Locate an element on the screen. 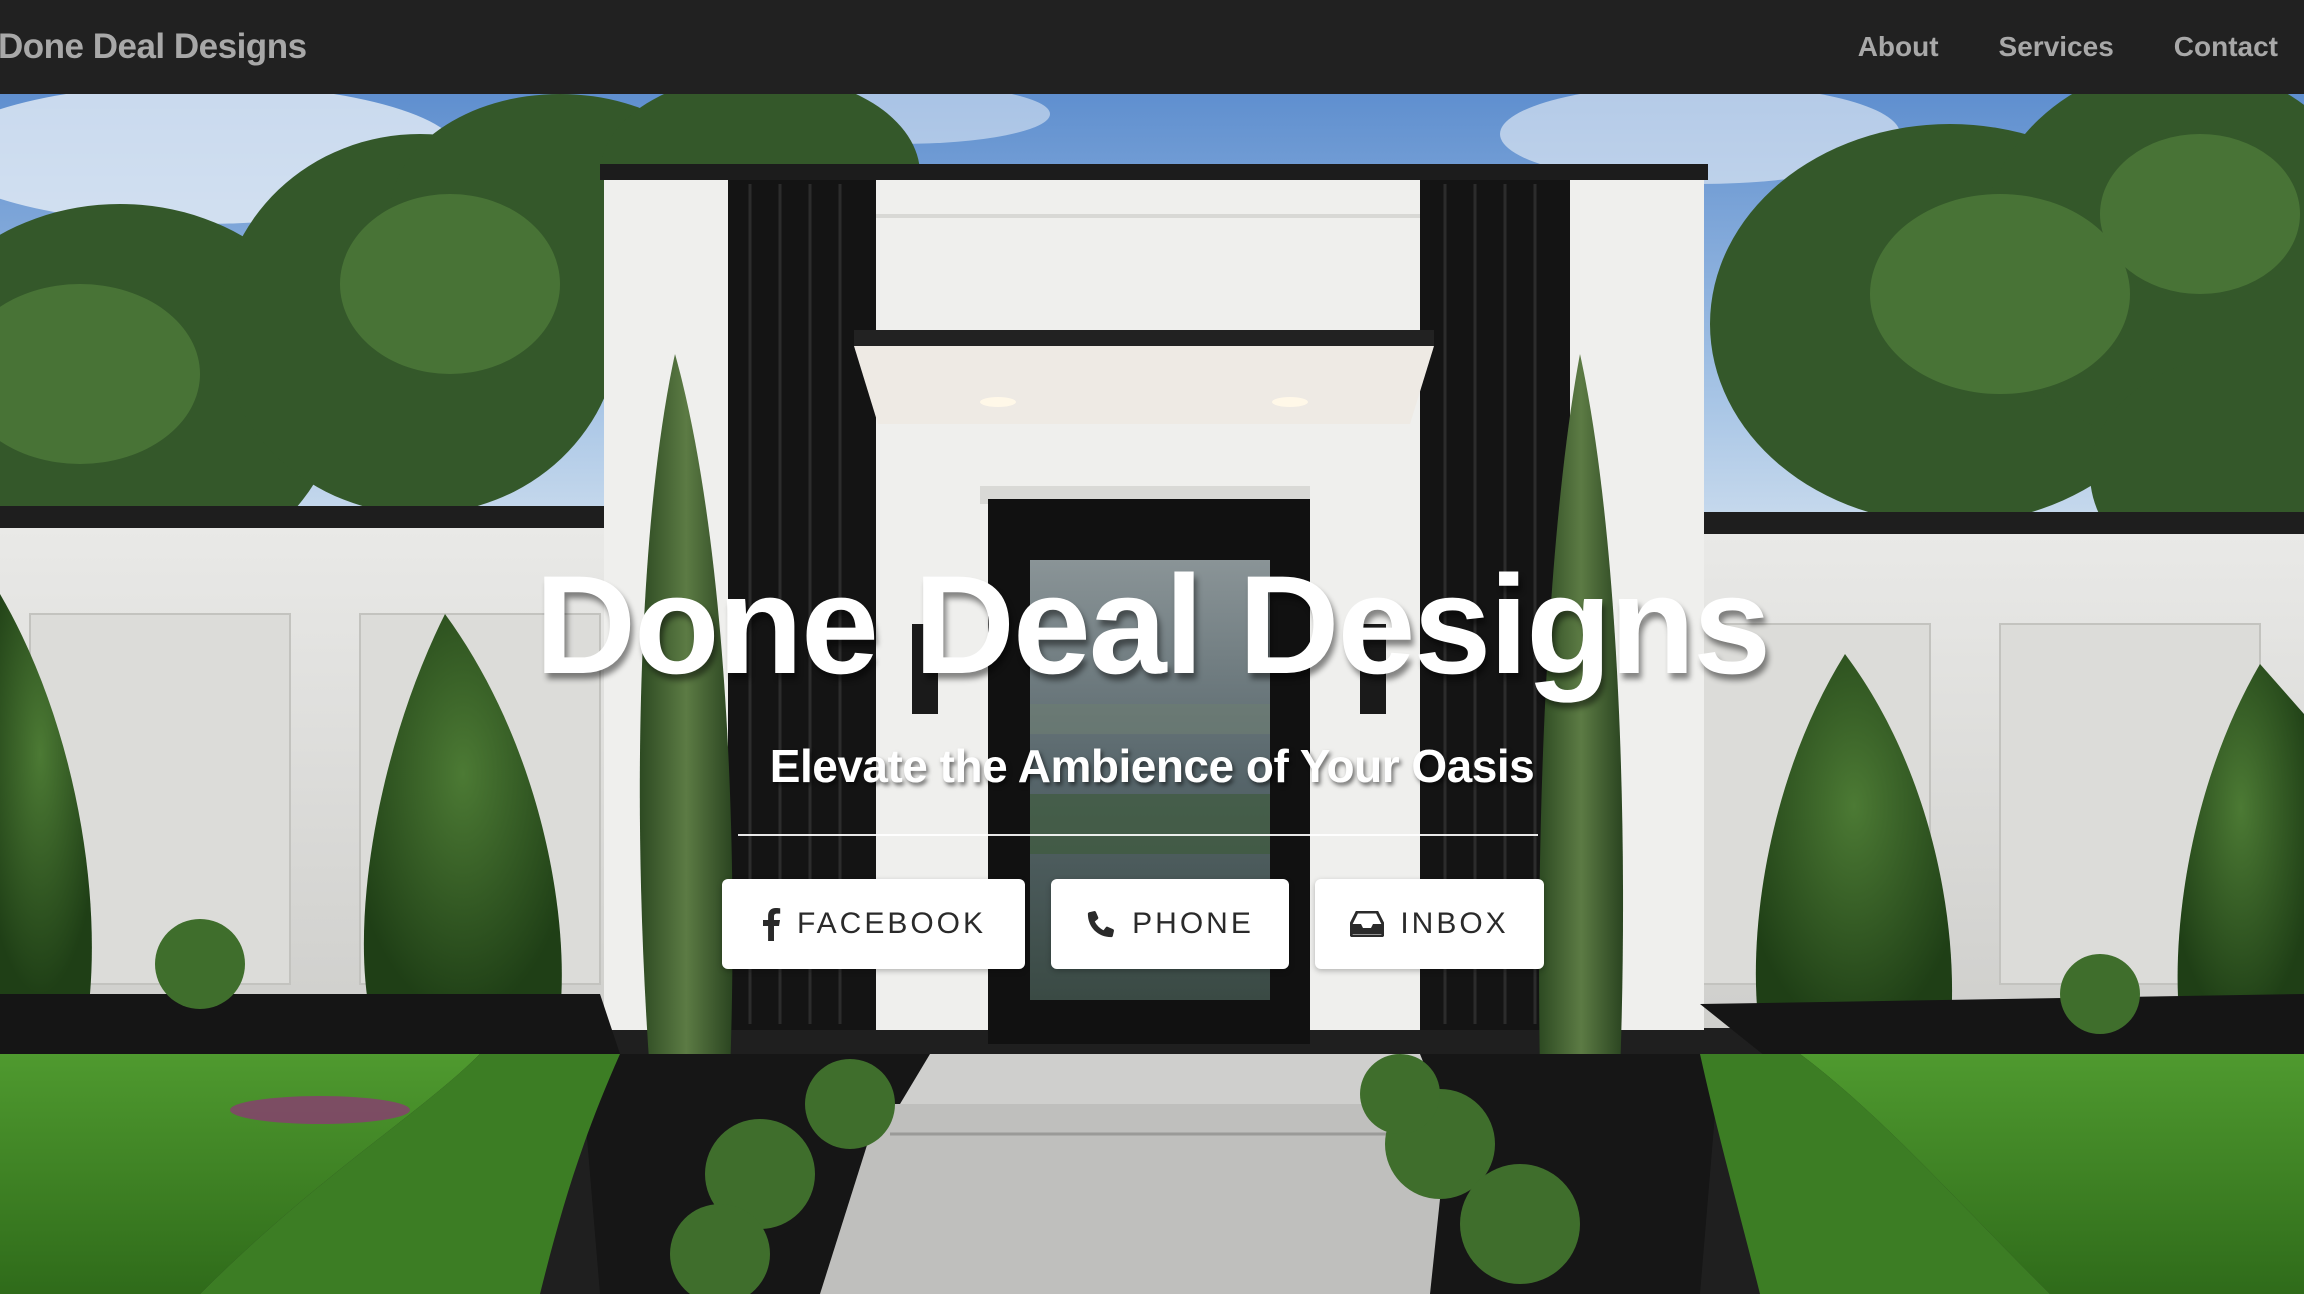  hero-title: Done Deal Designs is located at coordinates (1152, 624).